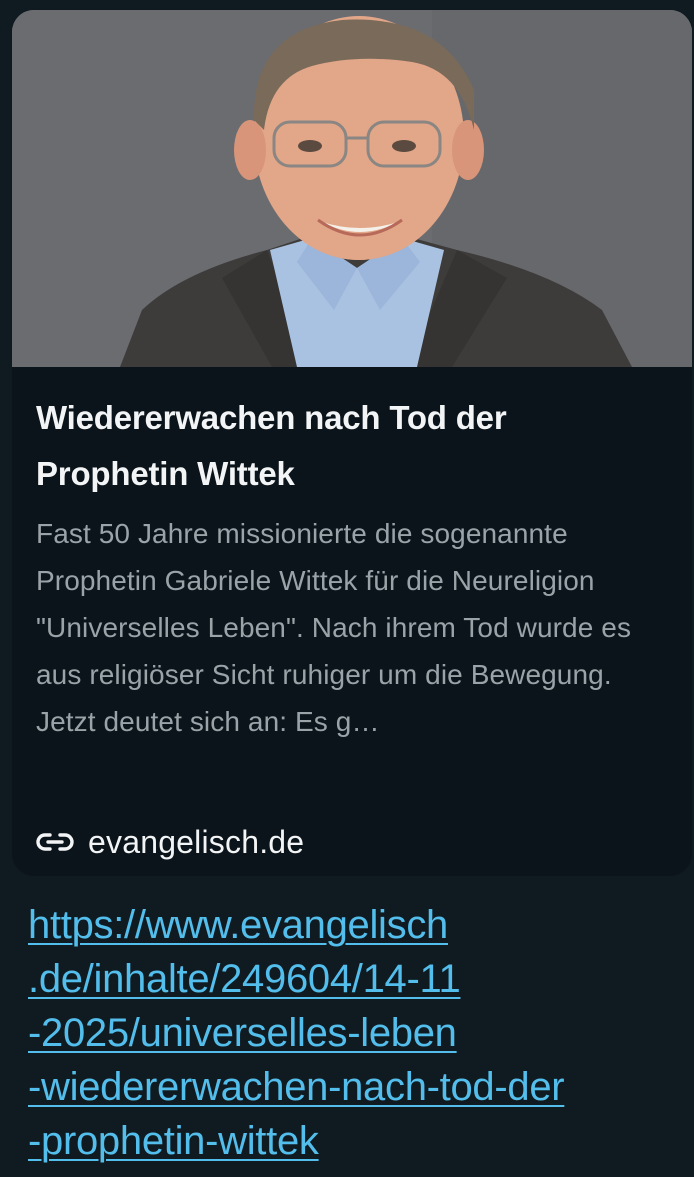 The height and width of the screenshot is (1177, 694). What do you see at coordinates (242, 1033) in the screenshot?
I see `url-line: -2025/universelles-leben` at bounding box center [242, 1033].